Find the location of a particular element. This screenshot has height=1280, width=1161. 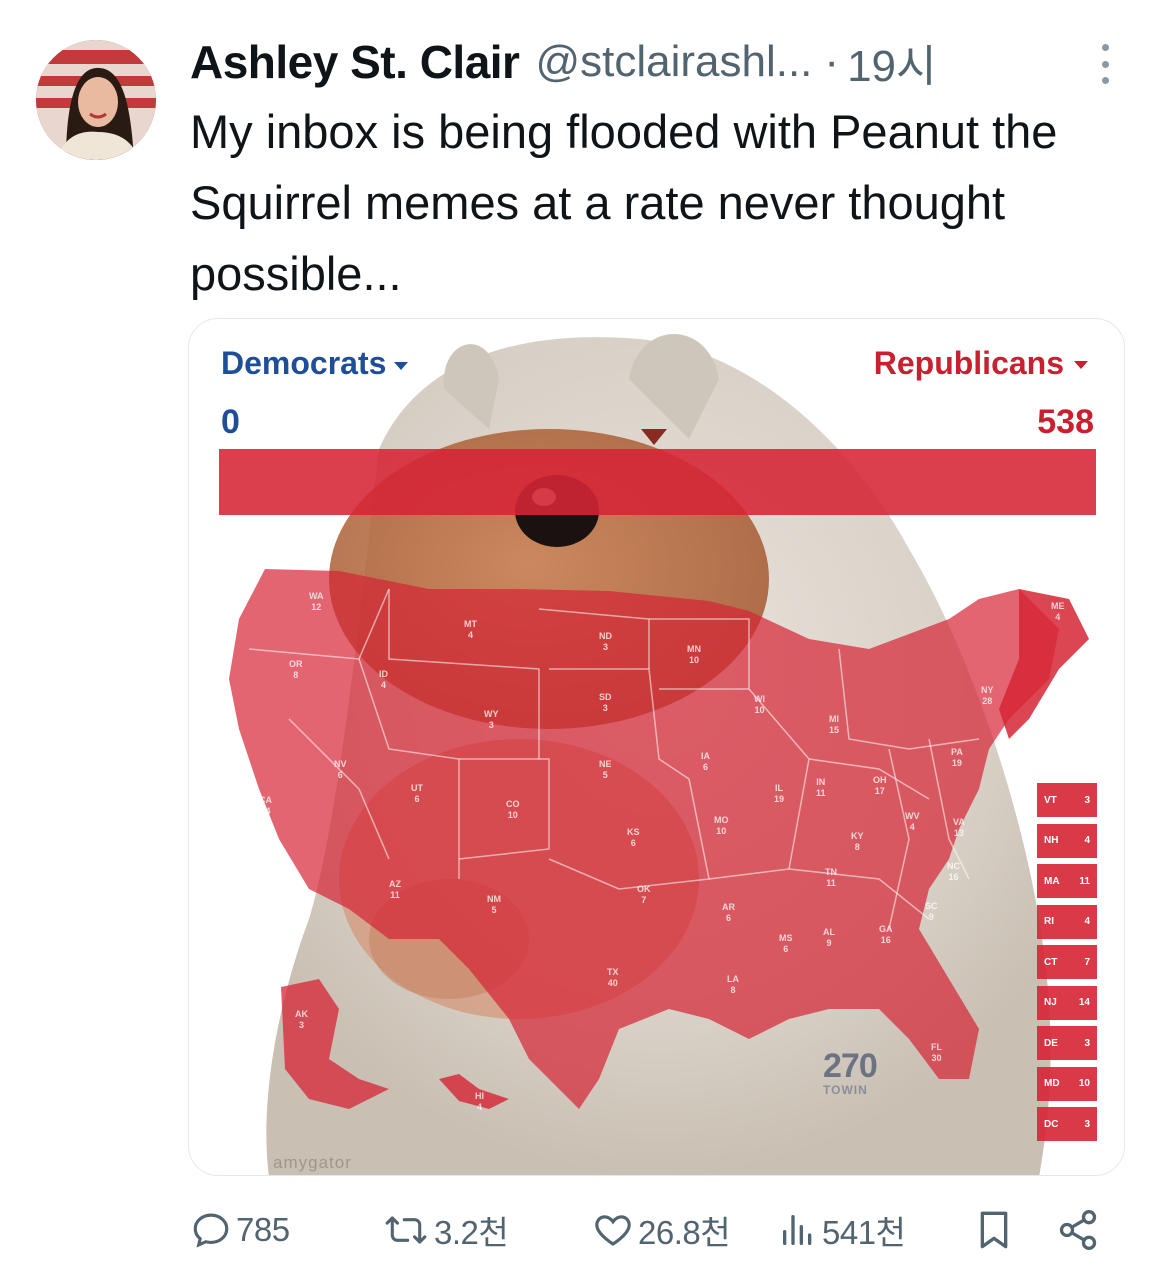

state-ev: 17 is located at coordinates (879, 791).